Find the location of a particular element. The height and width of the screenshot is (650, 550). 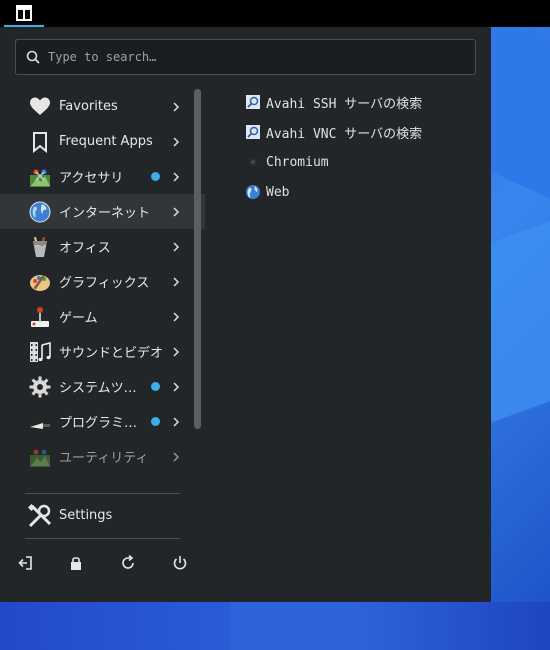

app-avahi-ssh: Avahi SSH サーバの検索 is located at coordinates (360, 102).